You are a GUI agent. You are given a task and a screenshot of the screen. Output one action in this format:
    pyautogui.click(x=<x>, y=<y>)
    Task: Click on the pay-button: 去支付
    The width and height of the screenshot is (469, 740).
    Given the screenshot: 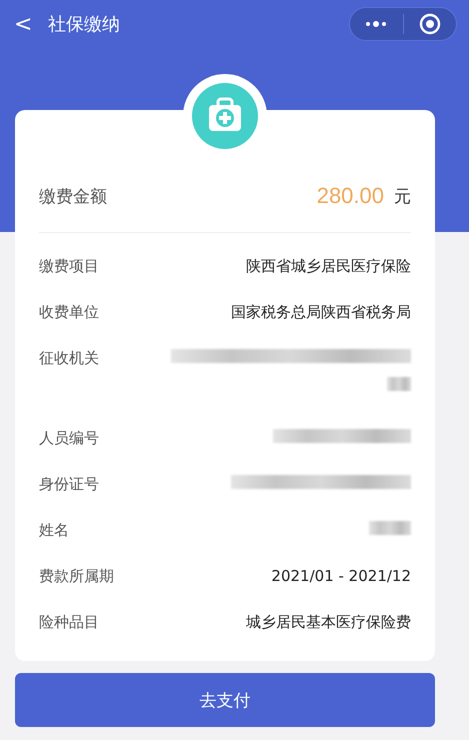 What is the action you would take?
    pyautogui.click(x=225, y=700)
    